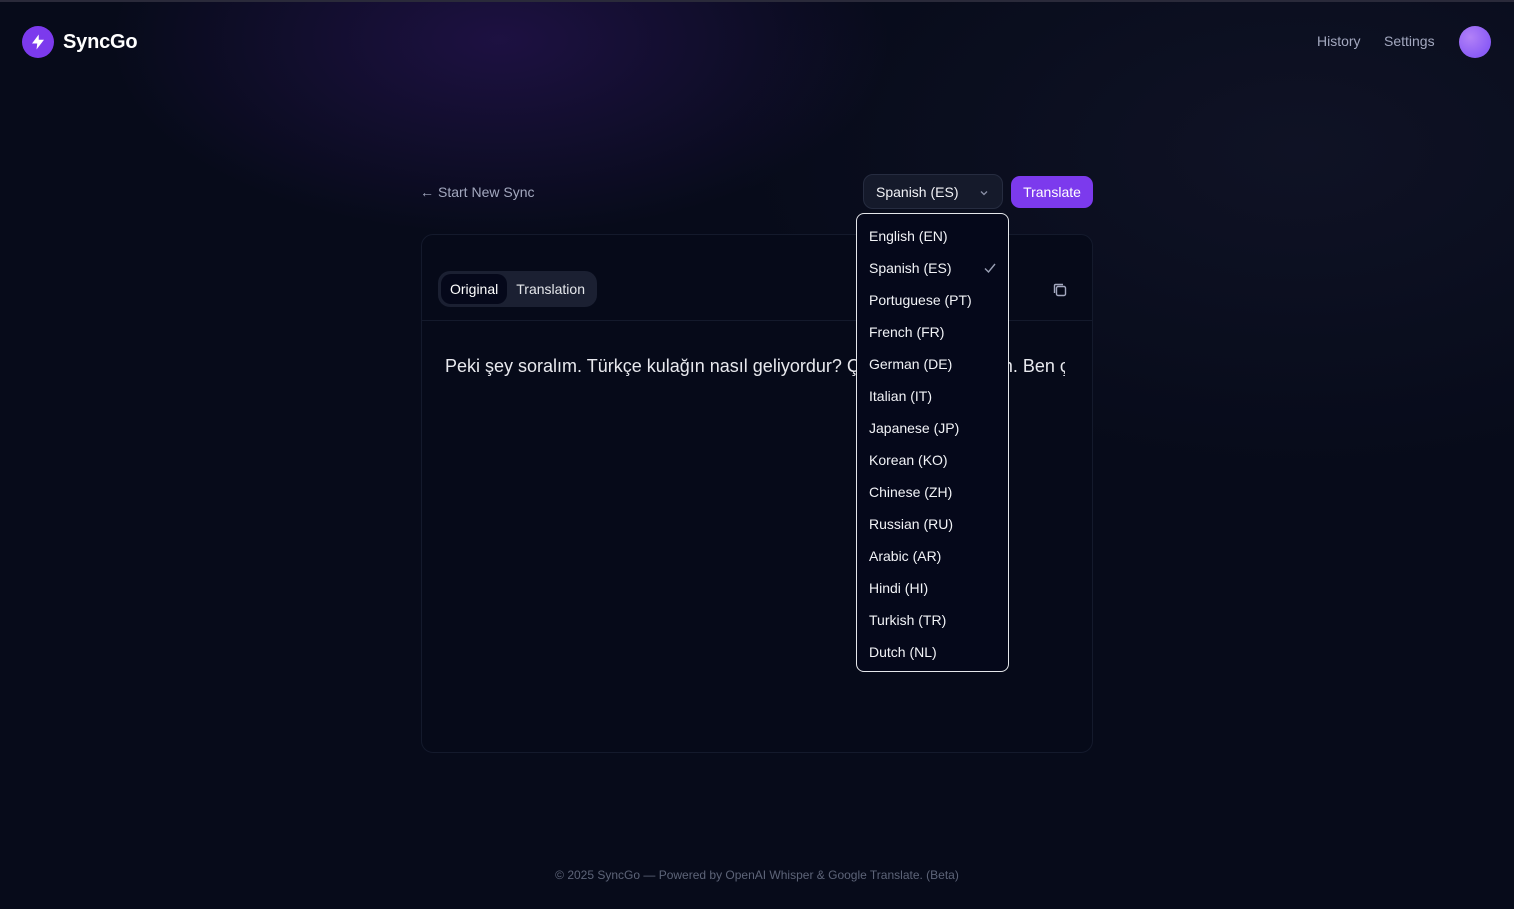  I want to click on chevron-down-icon, so click(984, 193).